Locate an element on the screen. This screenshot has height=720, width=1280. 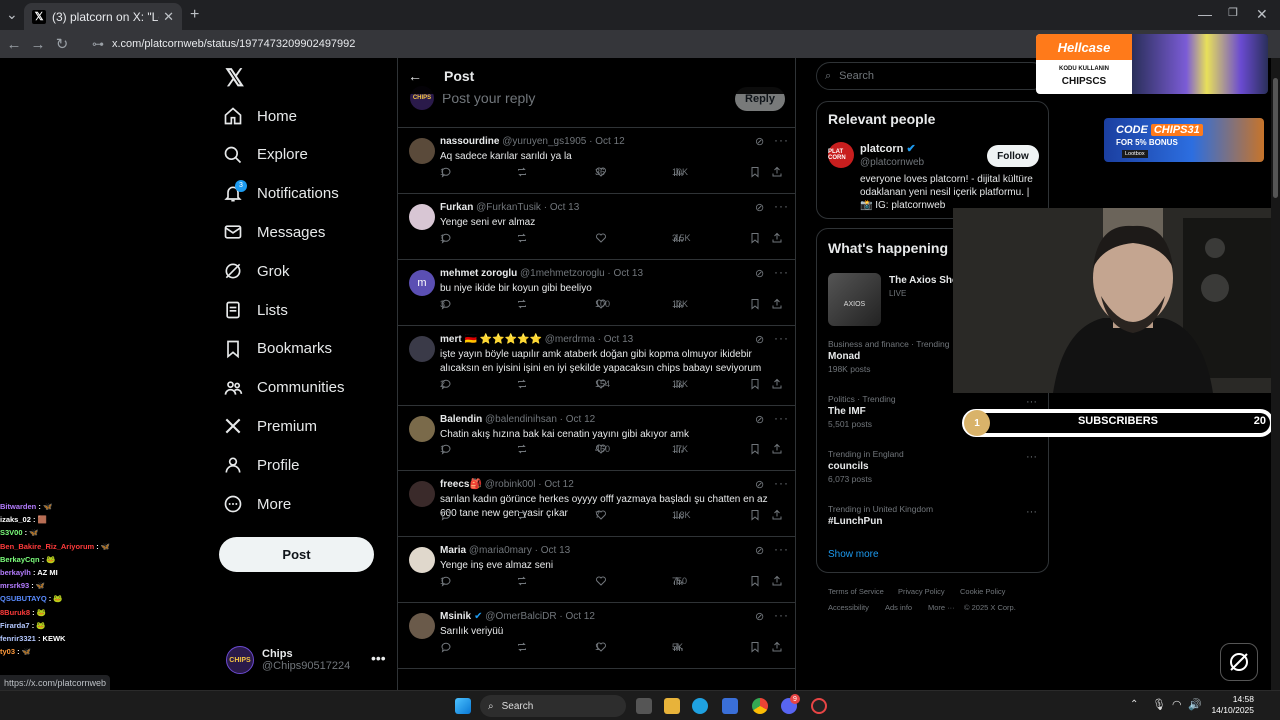
mic-icon: 🎙 is located at coordinates (1159, 704).